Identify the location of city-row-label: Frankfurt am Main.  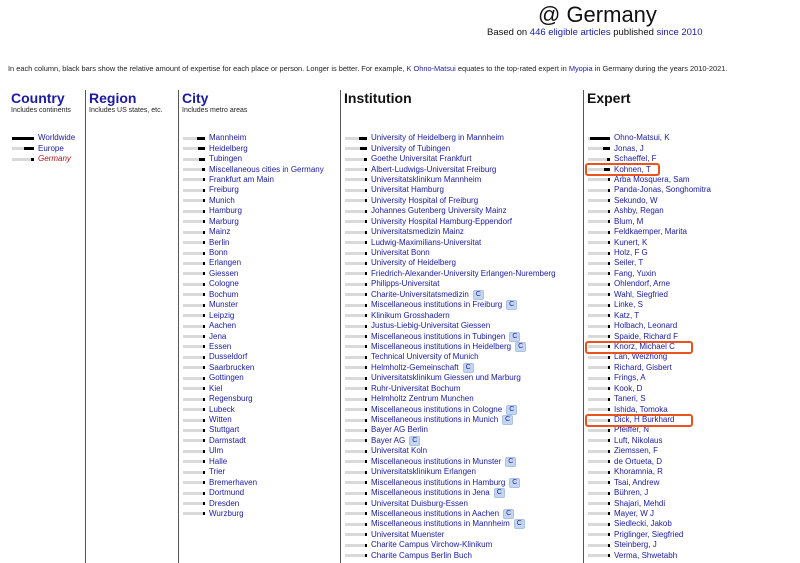
(241, 180).